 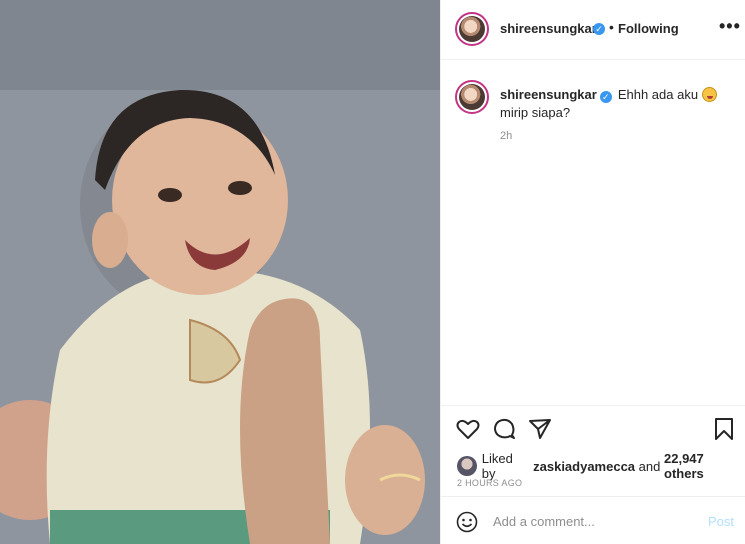 I want to click on caption-text-block: shireensungkar ✓ Ehhh ada aku mirip siapa?, so click(x=616, y=104).